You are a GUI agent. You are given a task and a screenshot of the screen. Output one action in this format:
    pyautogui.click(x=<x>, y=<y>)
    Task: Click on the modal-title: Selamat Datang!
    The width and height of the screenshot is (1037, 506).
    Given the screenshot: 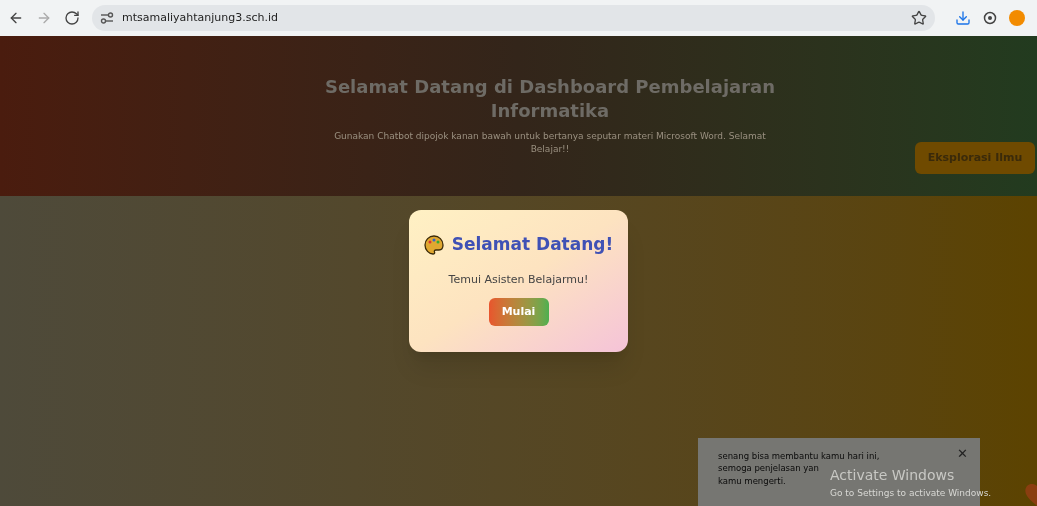 What is the action you would take?
    pyautogui.click(x=532, y=244)
    